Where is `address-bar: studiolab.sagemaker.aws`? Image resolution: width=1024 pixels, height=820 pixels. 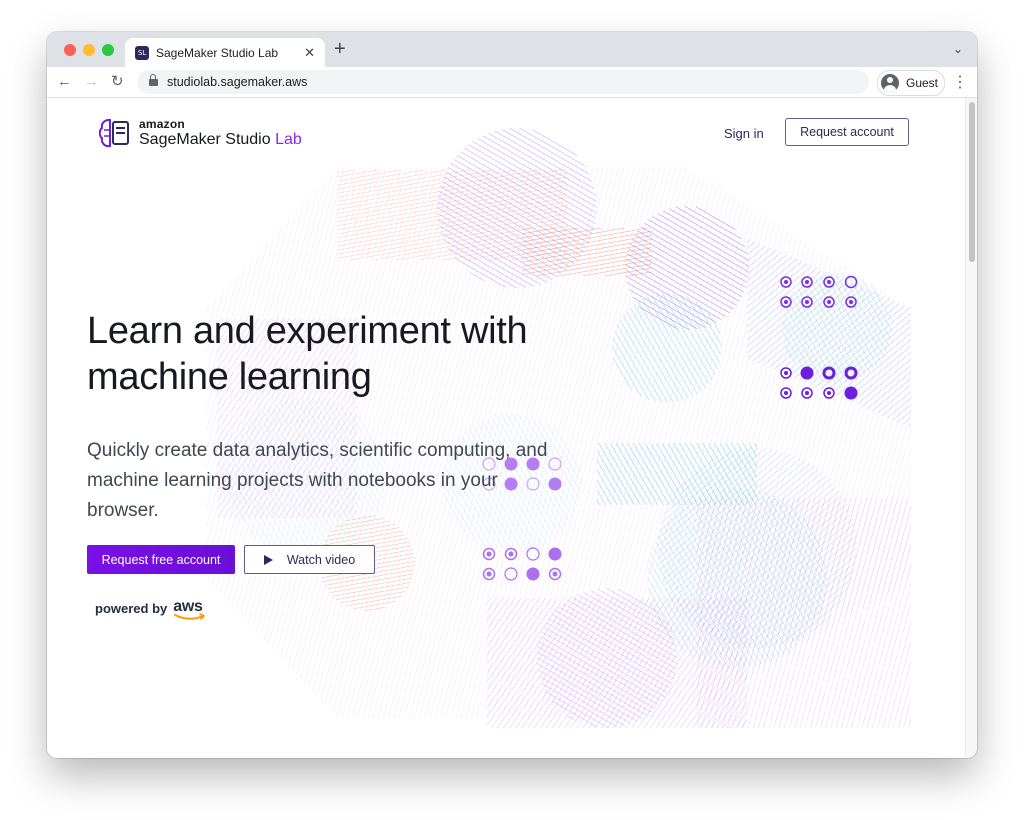 address-bar: studiolab.sagemaker.aws is located at coordinates (503, 82).